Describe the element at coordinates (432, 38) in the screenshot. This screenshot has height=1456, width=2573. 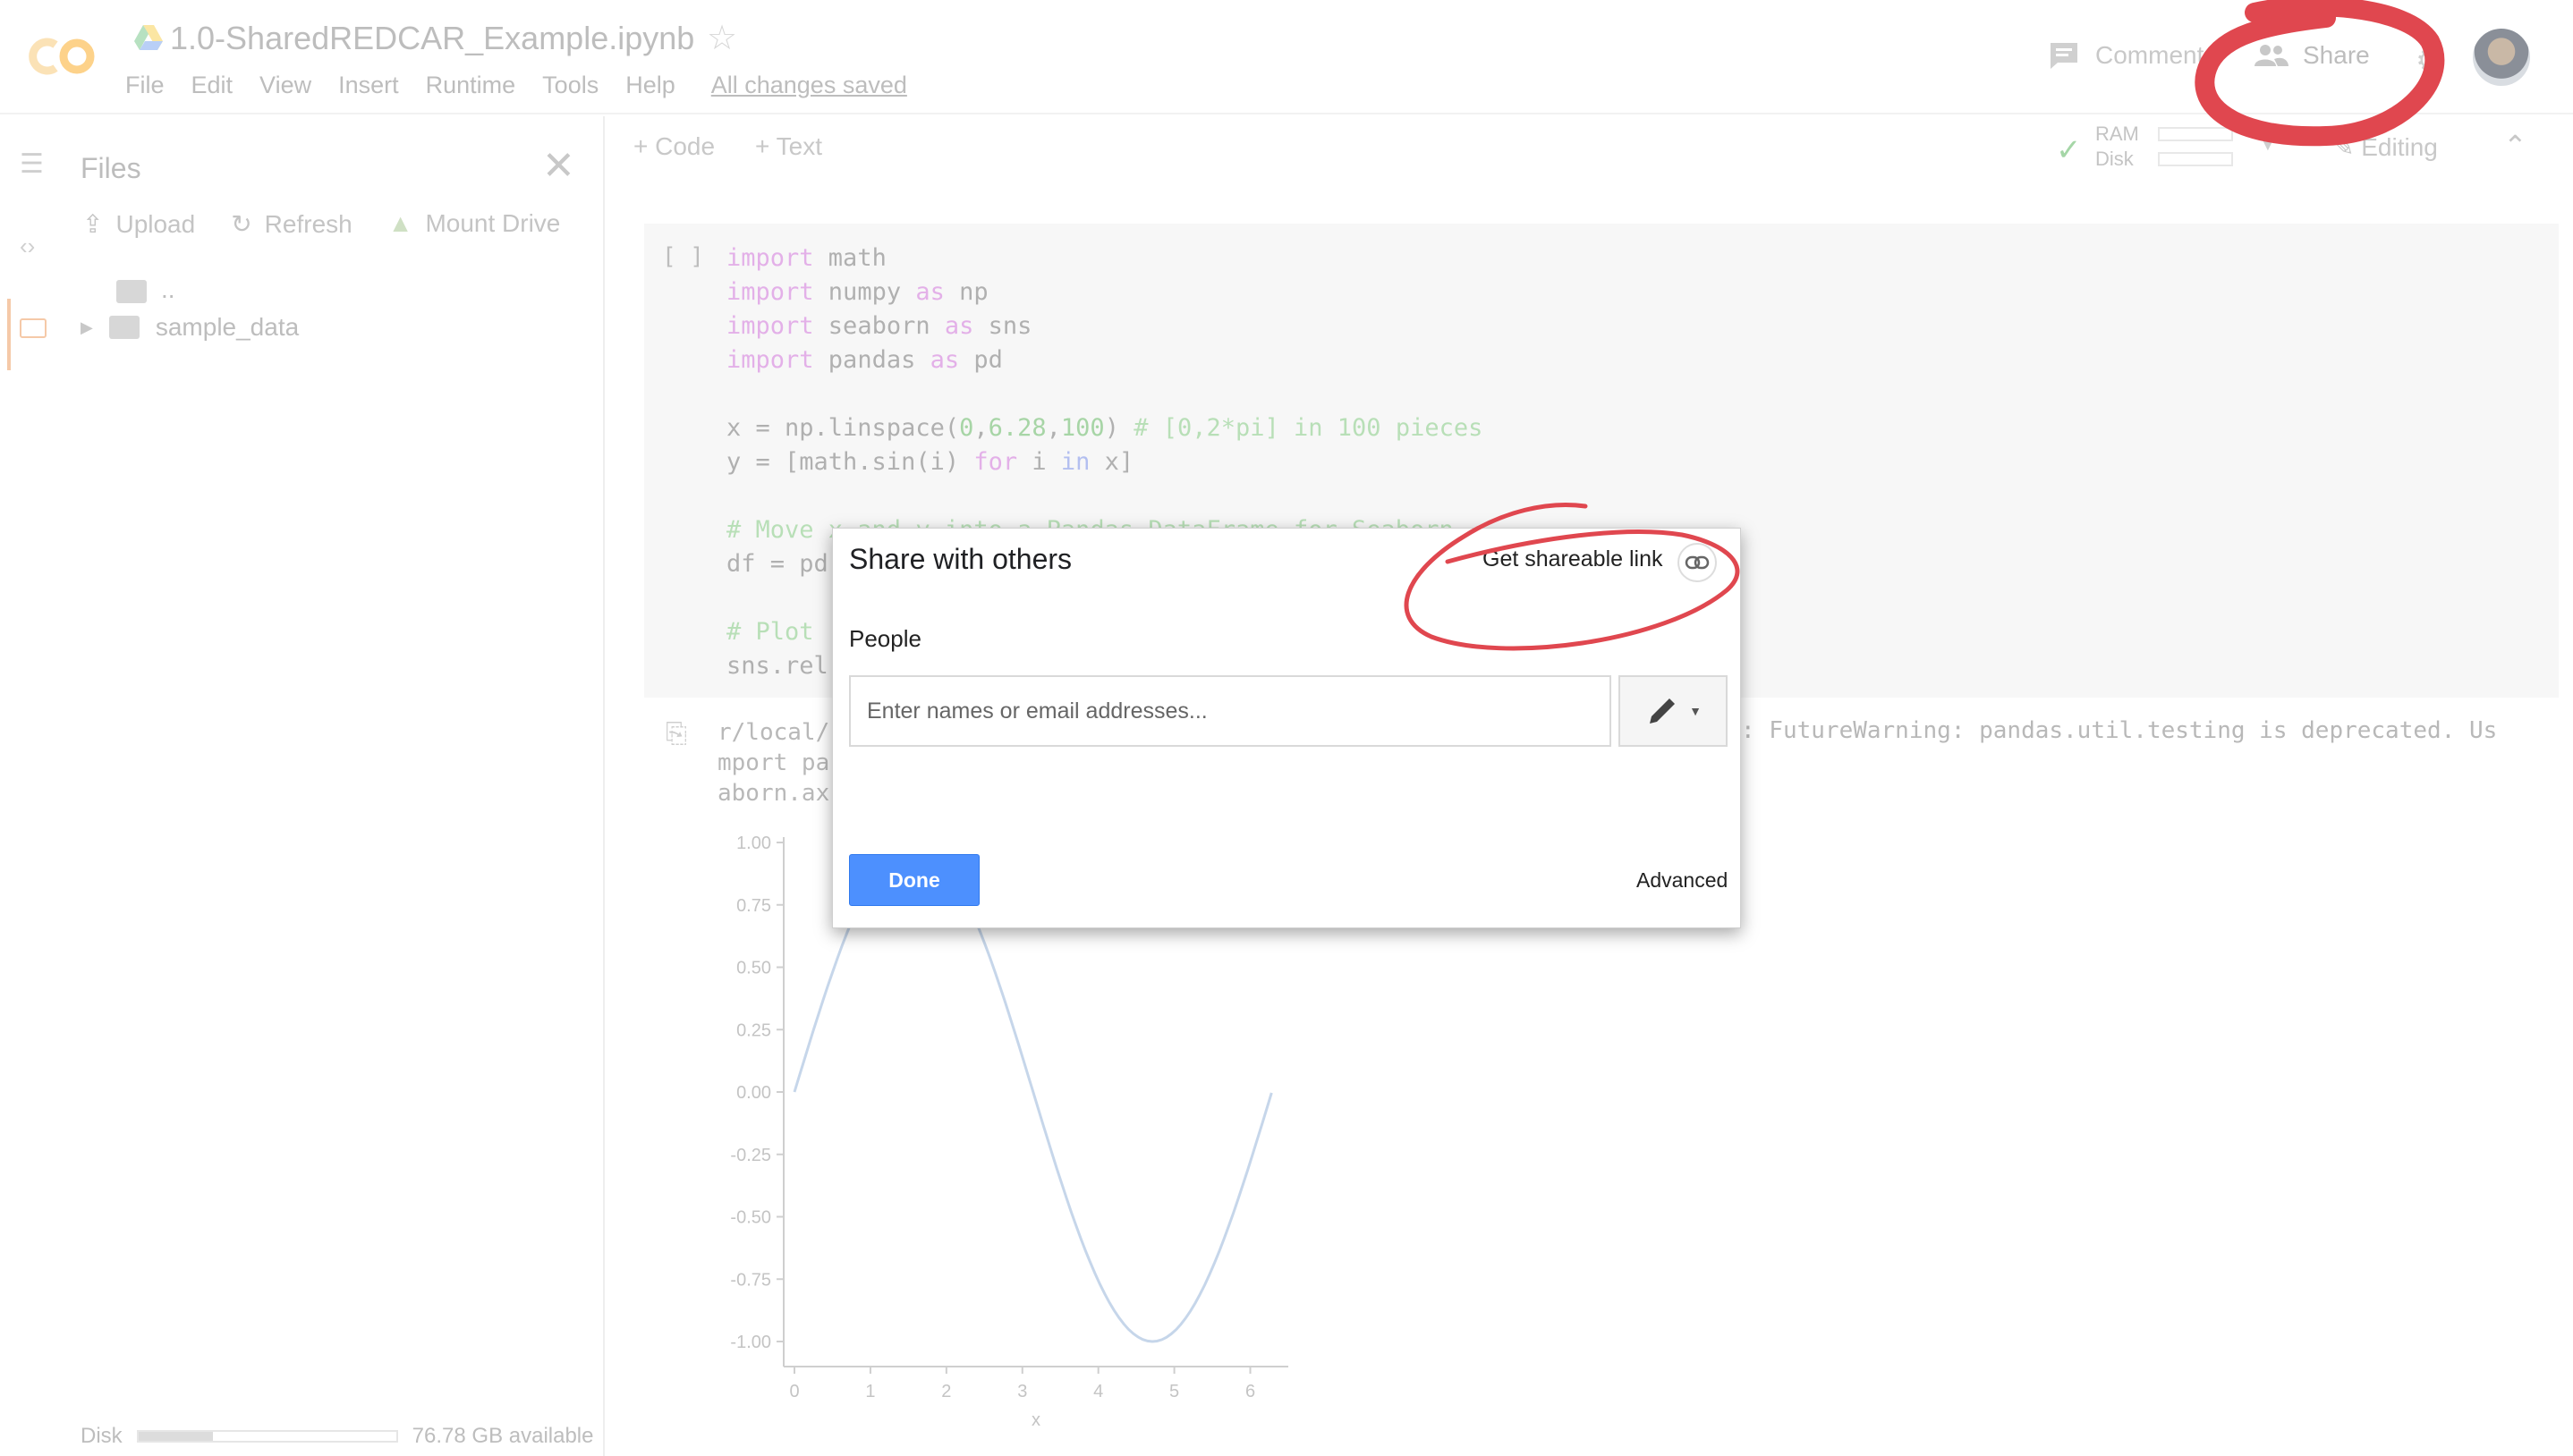
I see `notebook-title: 1.0-SharedREDCAR_Example.ipynb` at that location.